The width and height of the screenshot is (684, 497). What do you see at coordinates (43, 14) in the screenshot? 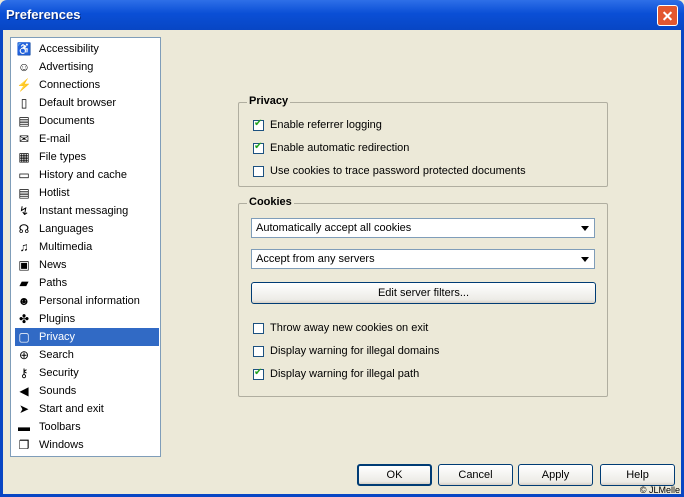
I see `window-title: Preferences` at bounding box center [43, 14].